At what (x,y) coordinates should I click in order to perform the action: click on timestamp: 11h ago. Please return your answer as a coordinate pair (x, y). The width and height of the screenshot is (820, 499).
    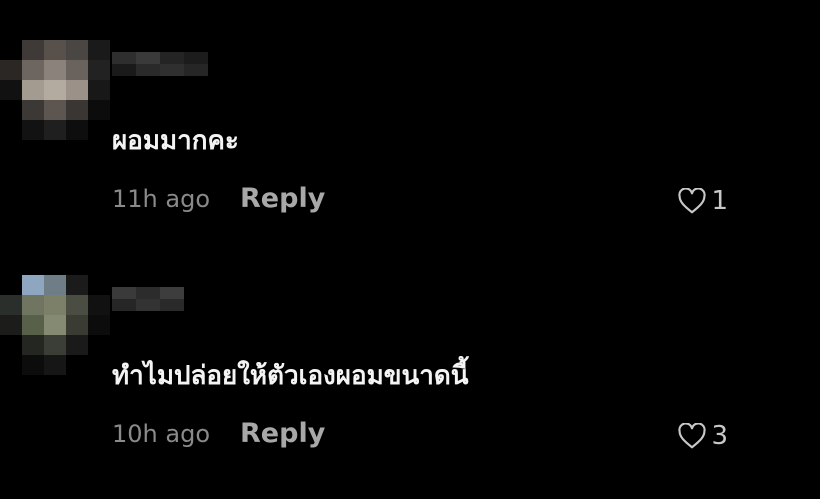
    Looking at the image, I should click on (161, 199).